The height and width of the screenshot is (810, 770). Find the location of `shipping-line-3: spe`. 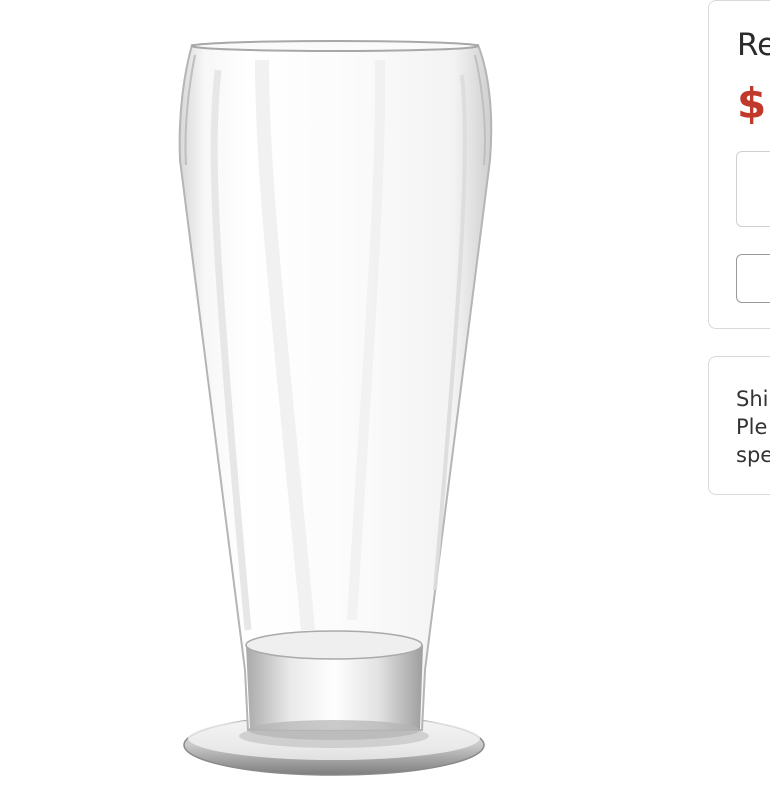

shipping-line-3: spe is located at coordinates (753, 455).